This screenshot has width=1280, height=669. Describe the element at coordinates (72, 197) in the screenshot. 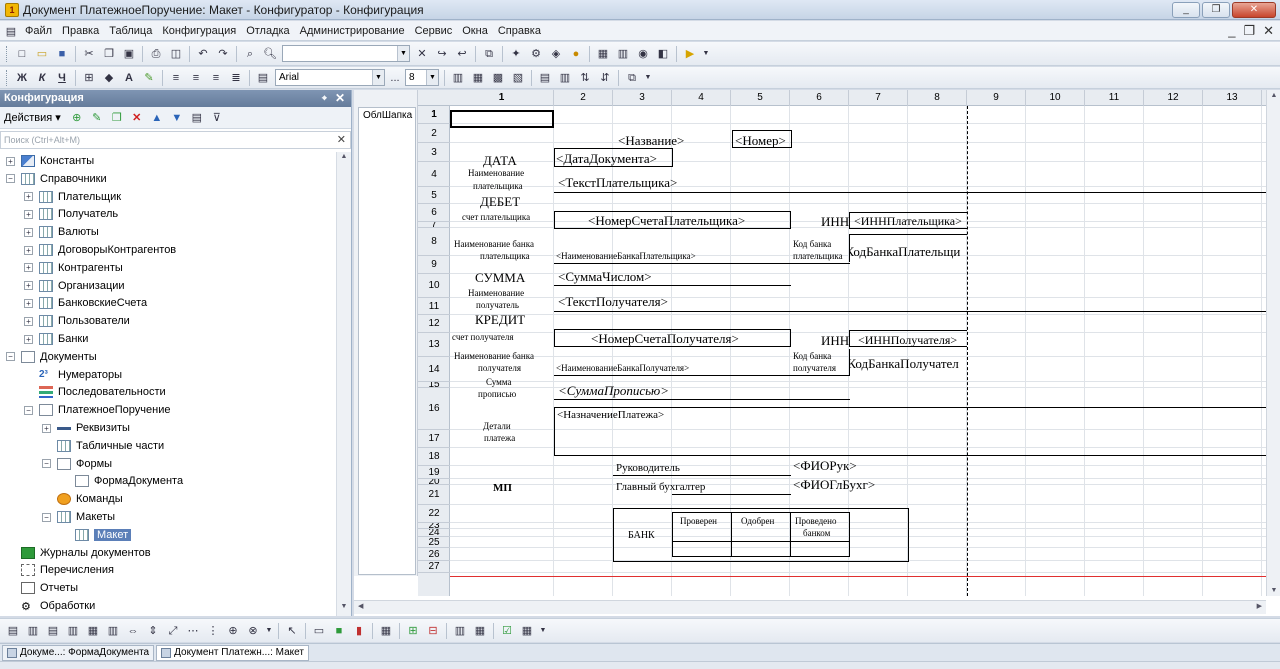

I see `tree-item: + Плательщик` at that location.